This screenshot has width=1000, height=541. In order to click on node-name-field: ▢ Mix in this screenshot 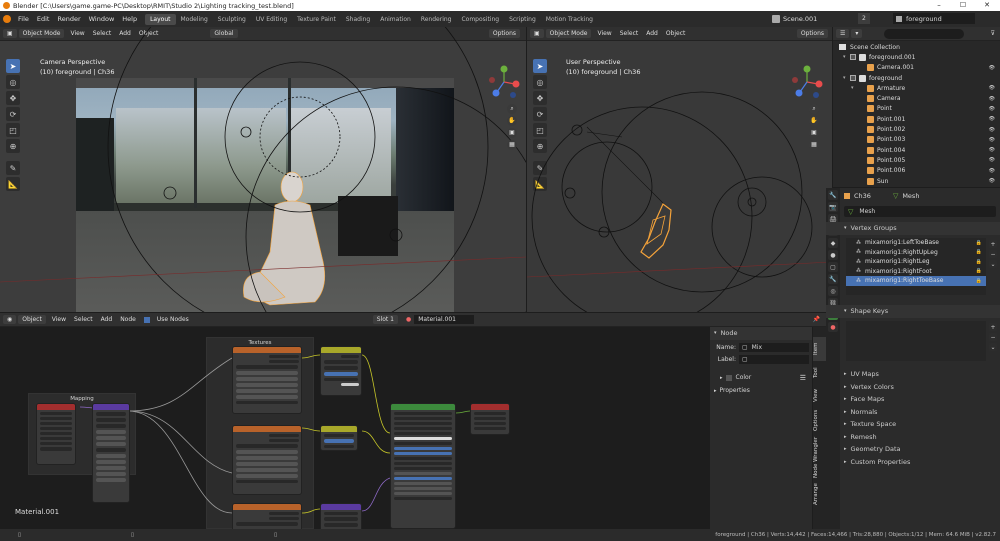, I will do `click(774, 347)`.